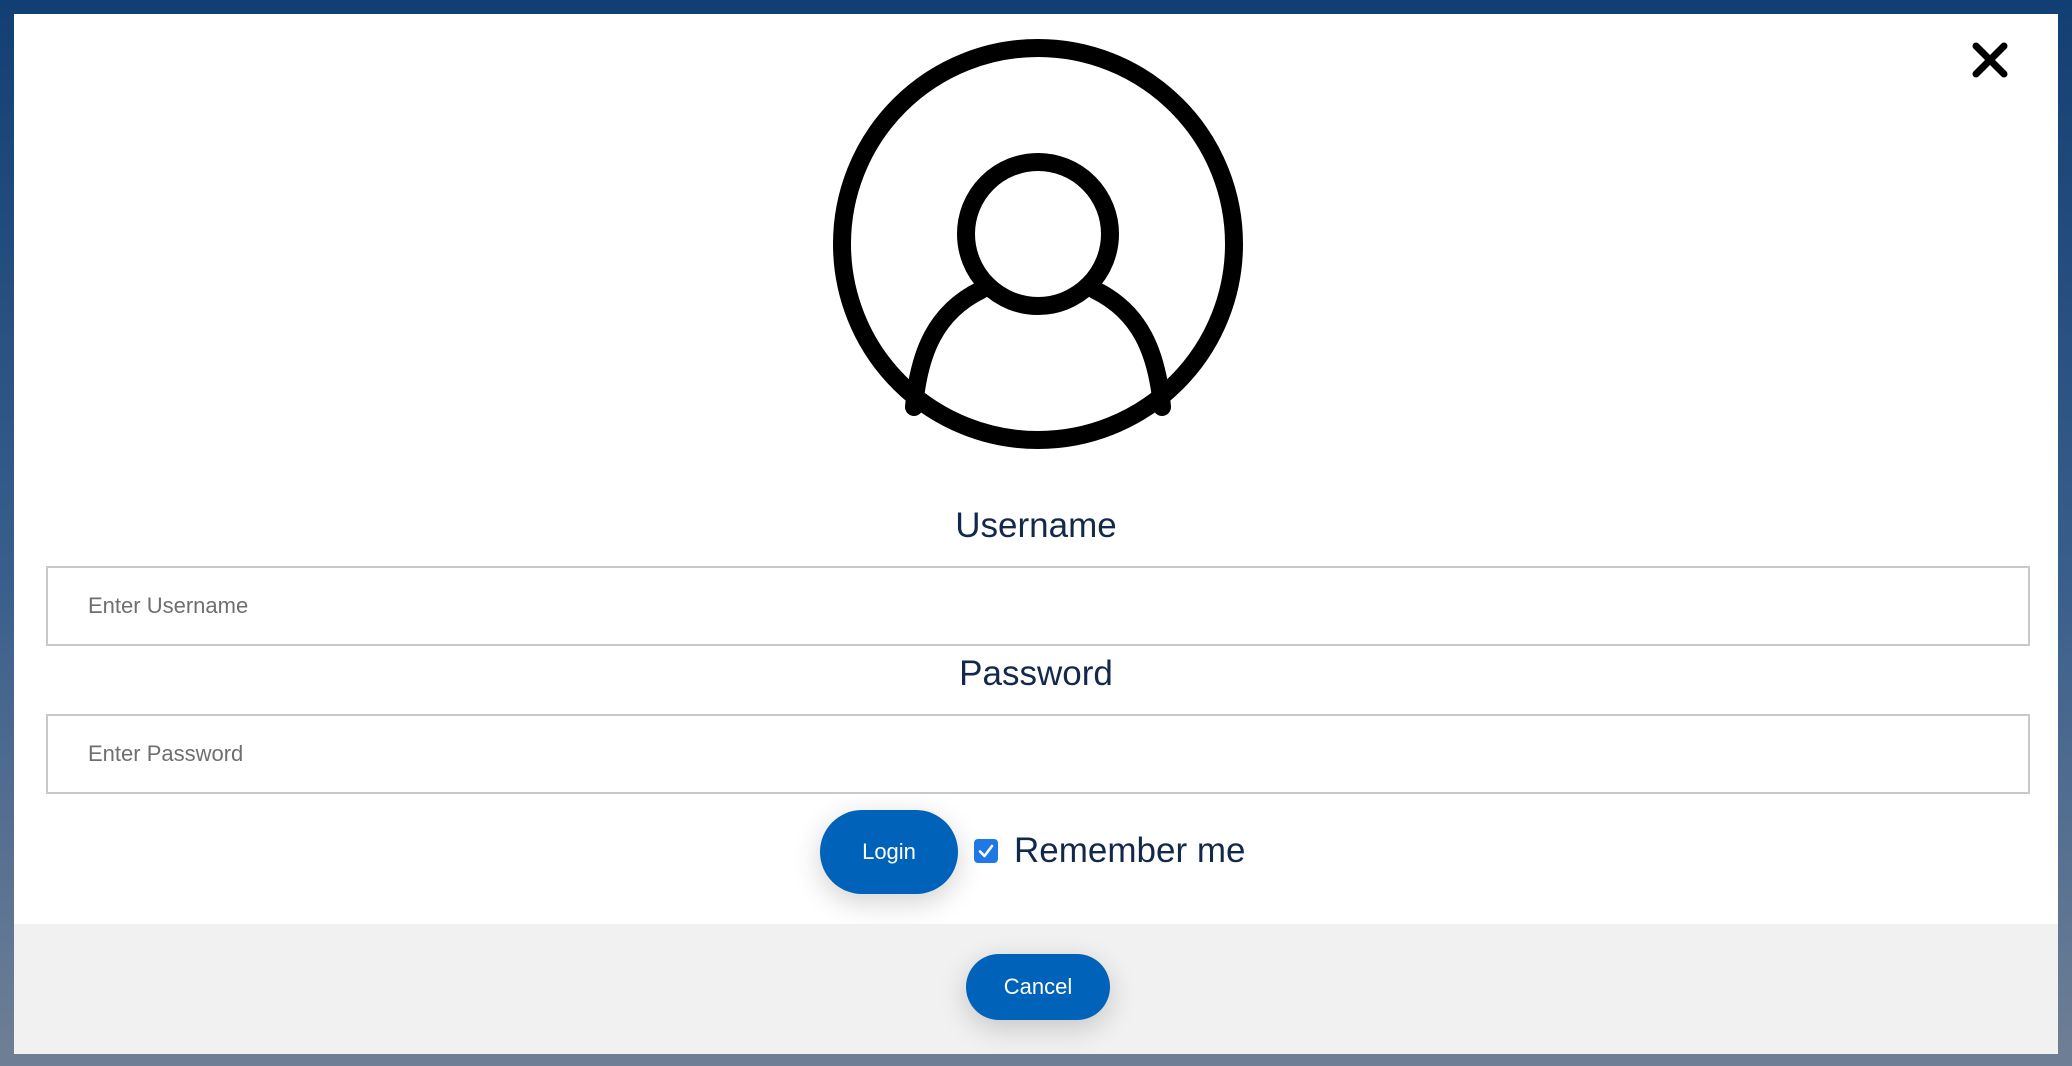  What do you see at coordinates (1038, 606) in the screenshot?
I see `username-input` at bounding box center [1038, 606].